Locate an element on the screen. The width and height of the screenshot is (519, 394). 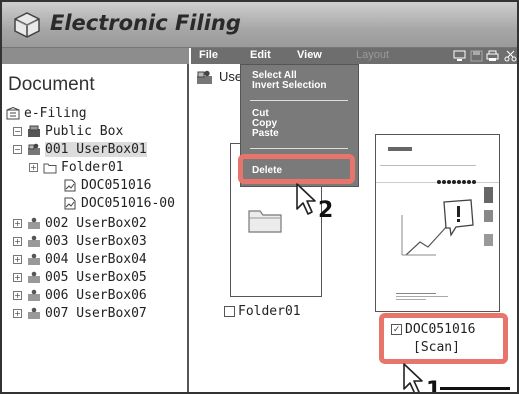
menu-layout: Layout is located at coordinates (373, 55).